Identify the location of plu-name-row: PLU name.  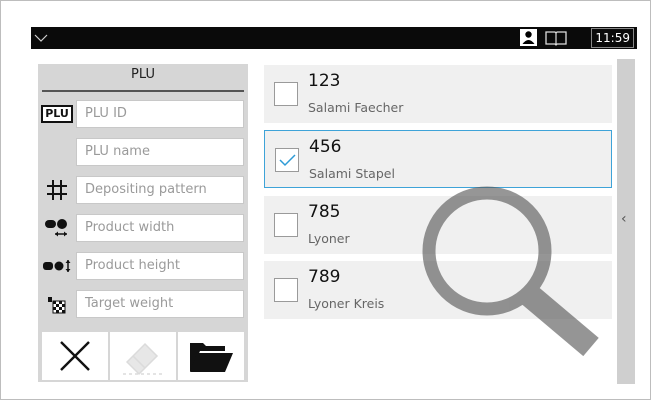
(143, 152).